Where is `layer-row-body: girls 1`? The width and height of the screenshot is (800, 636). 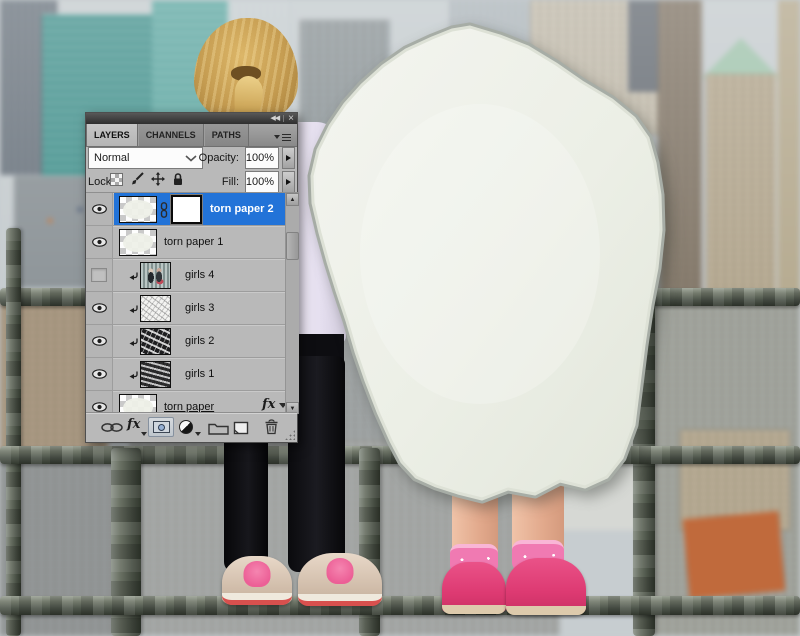 layer-row-body: girls 1 is located at coordinates (199, 374).